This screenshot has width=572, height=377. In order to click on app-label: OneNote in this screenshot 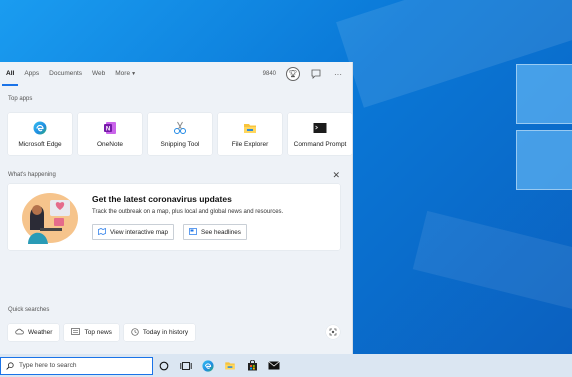, I will do `click(110, 144)`.